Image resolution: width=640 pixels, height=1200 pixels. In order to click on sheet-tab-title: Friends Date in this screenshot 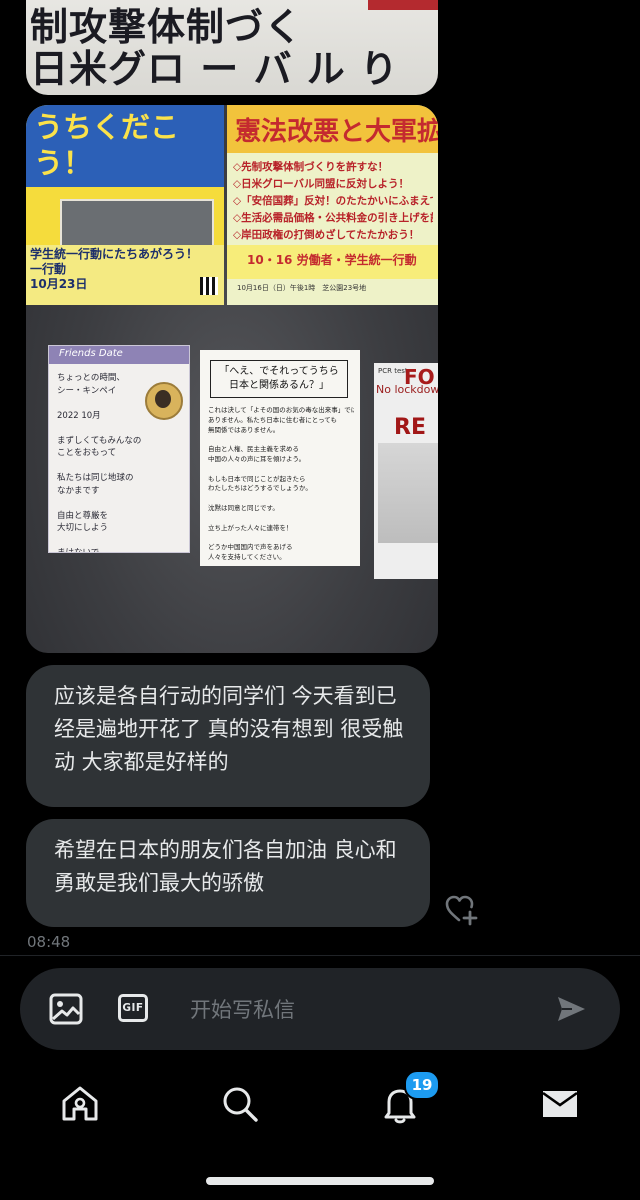, I will do `click(91, 353)`.